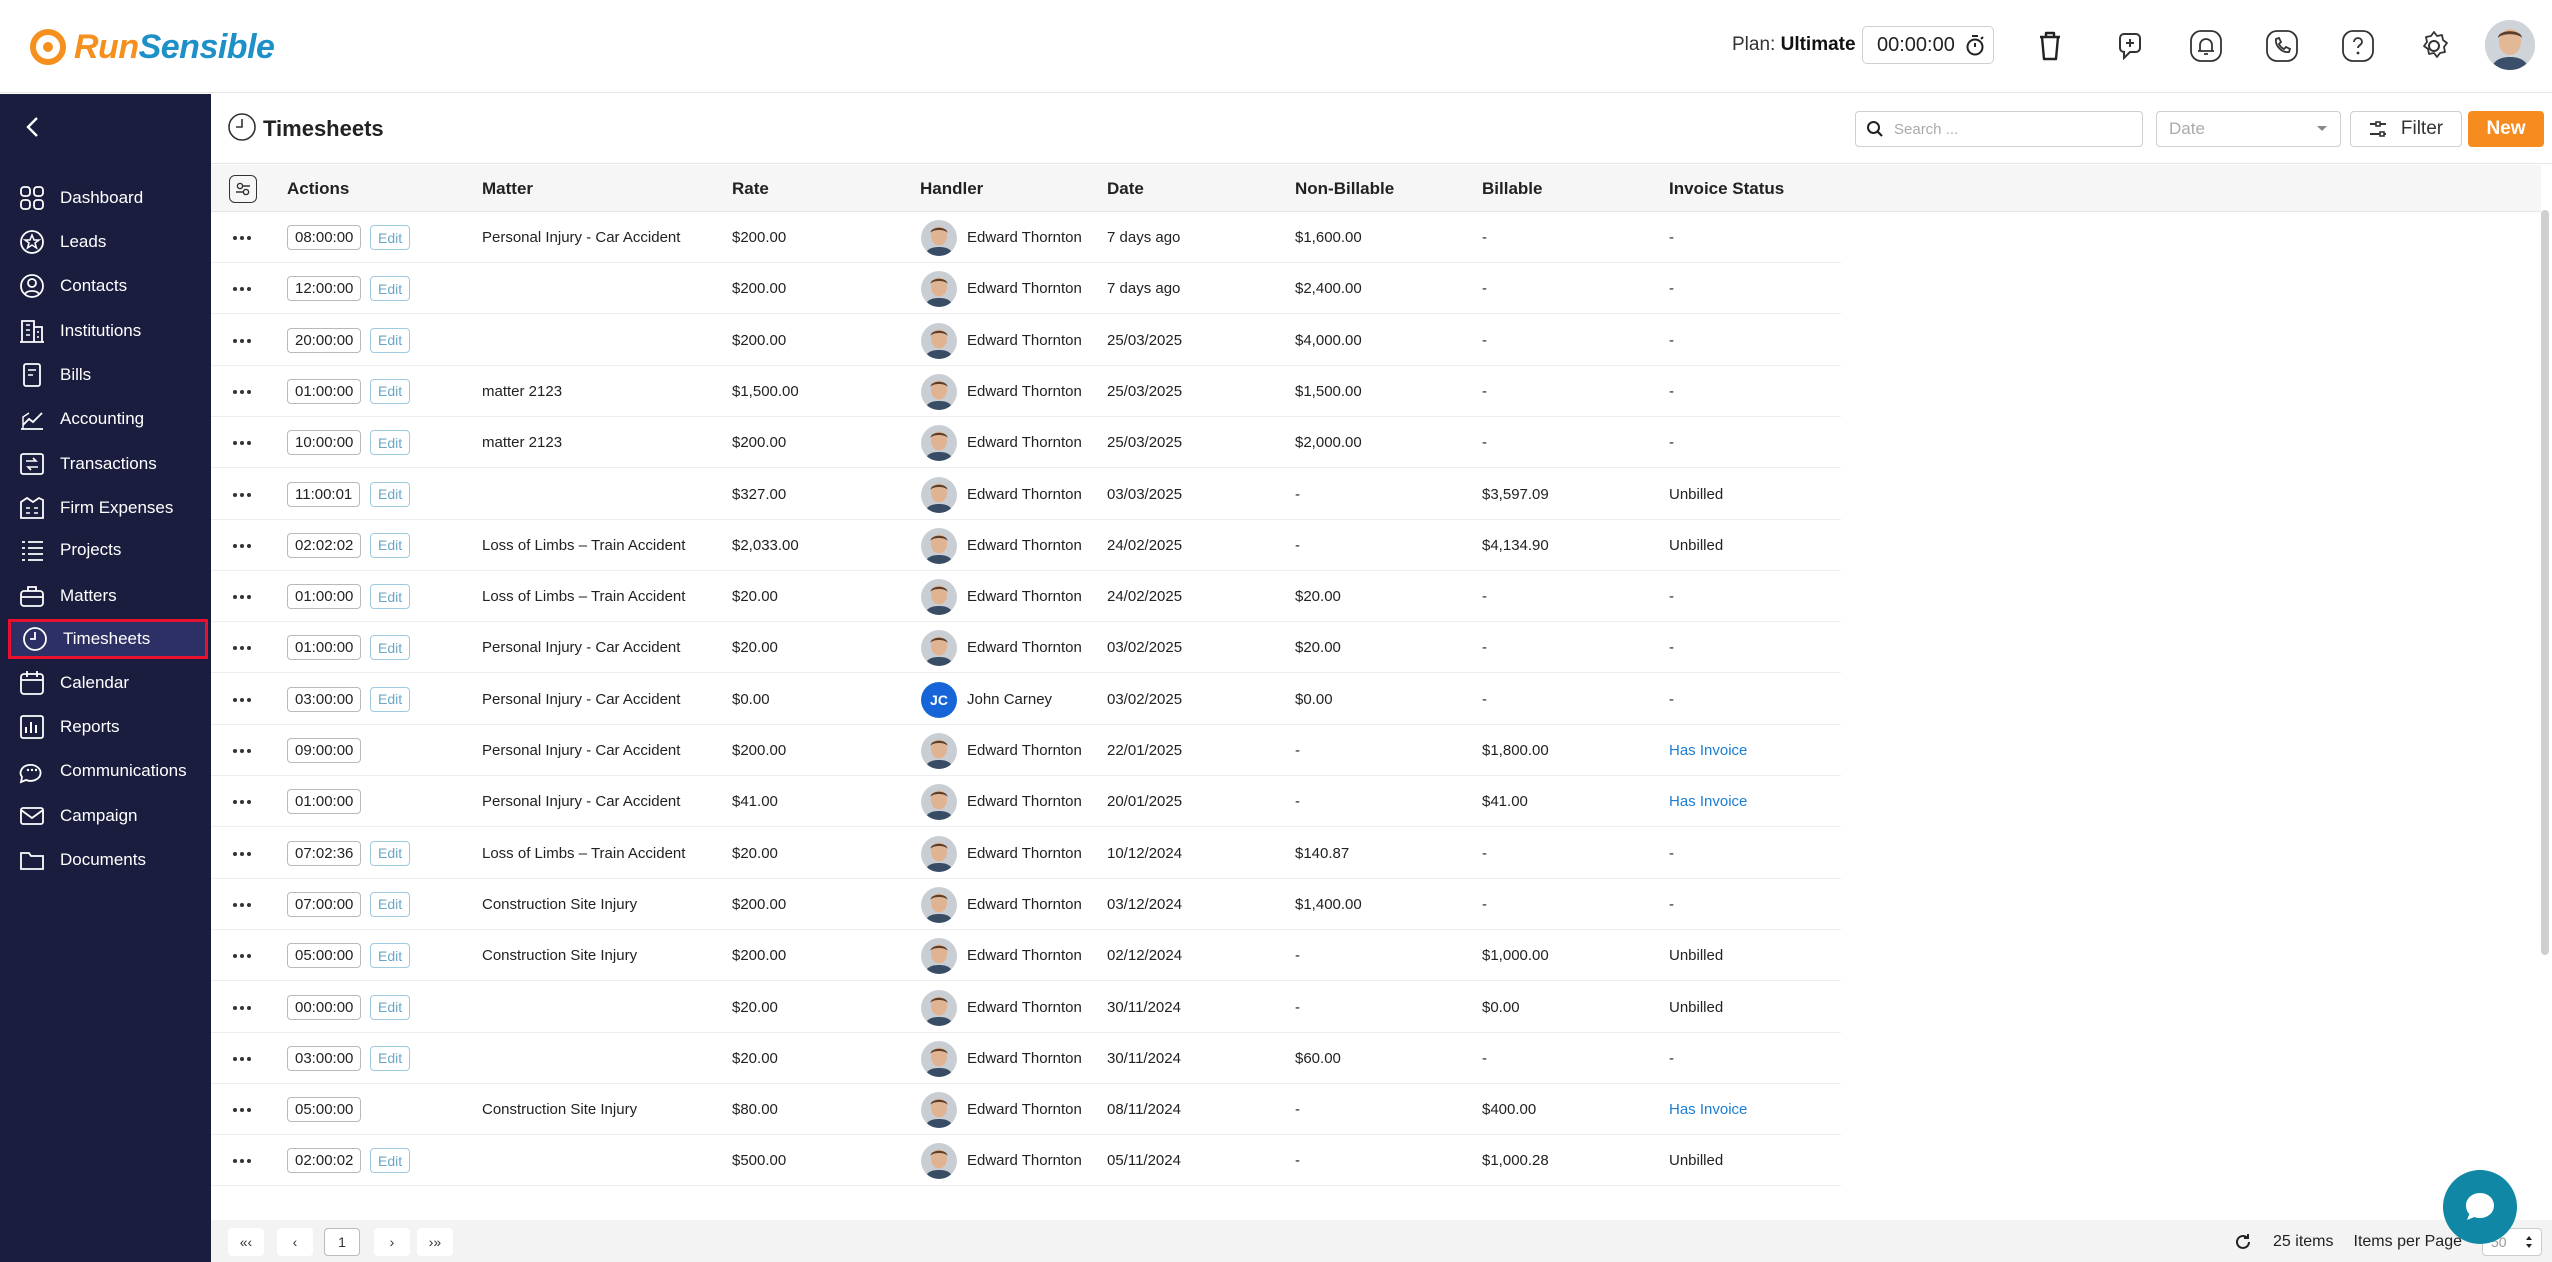 The height and width of the screenshot is (1262, 2552). What do you see at coordinates (324, 904) in the screenshot?
I see `time-entry-value: 07:00:00` at bounding box center [324, 904].